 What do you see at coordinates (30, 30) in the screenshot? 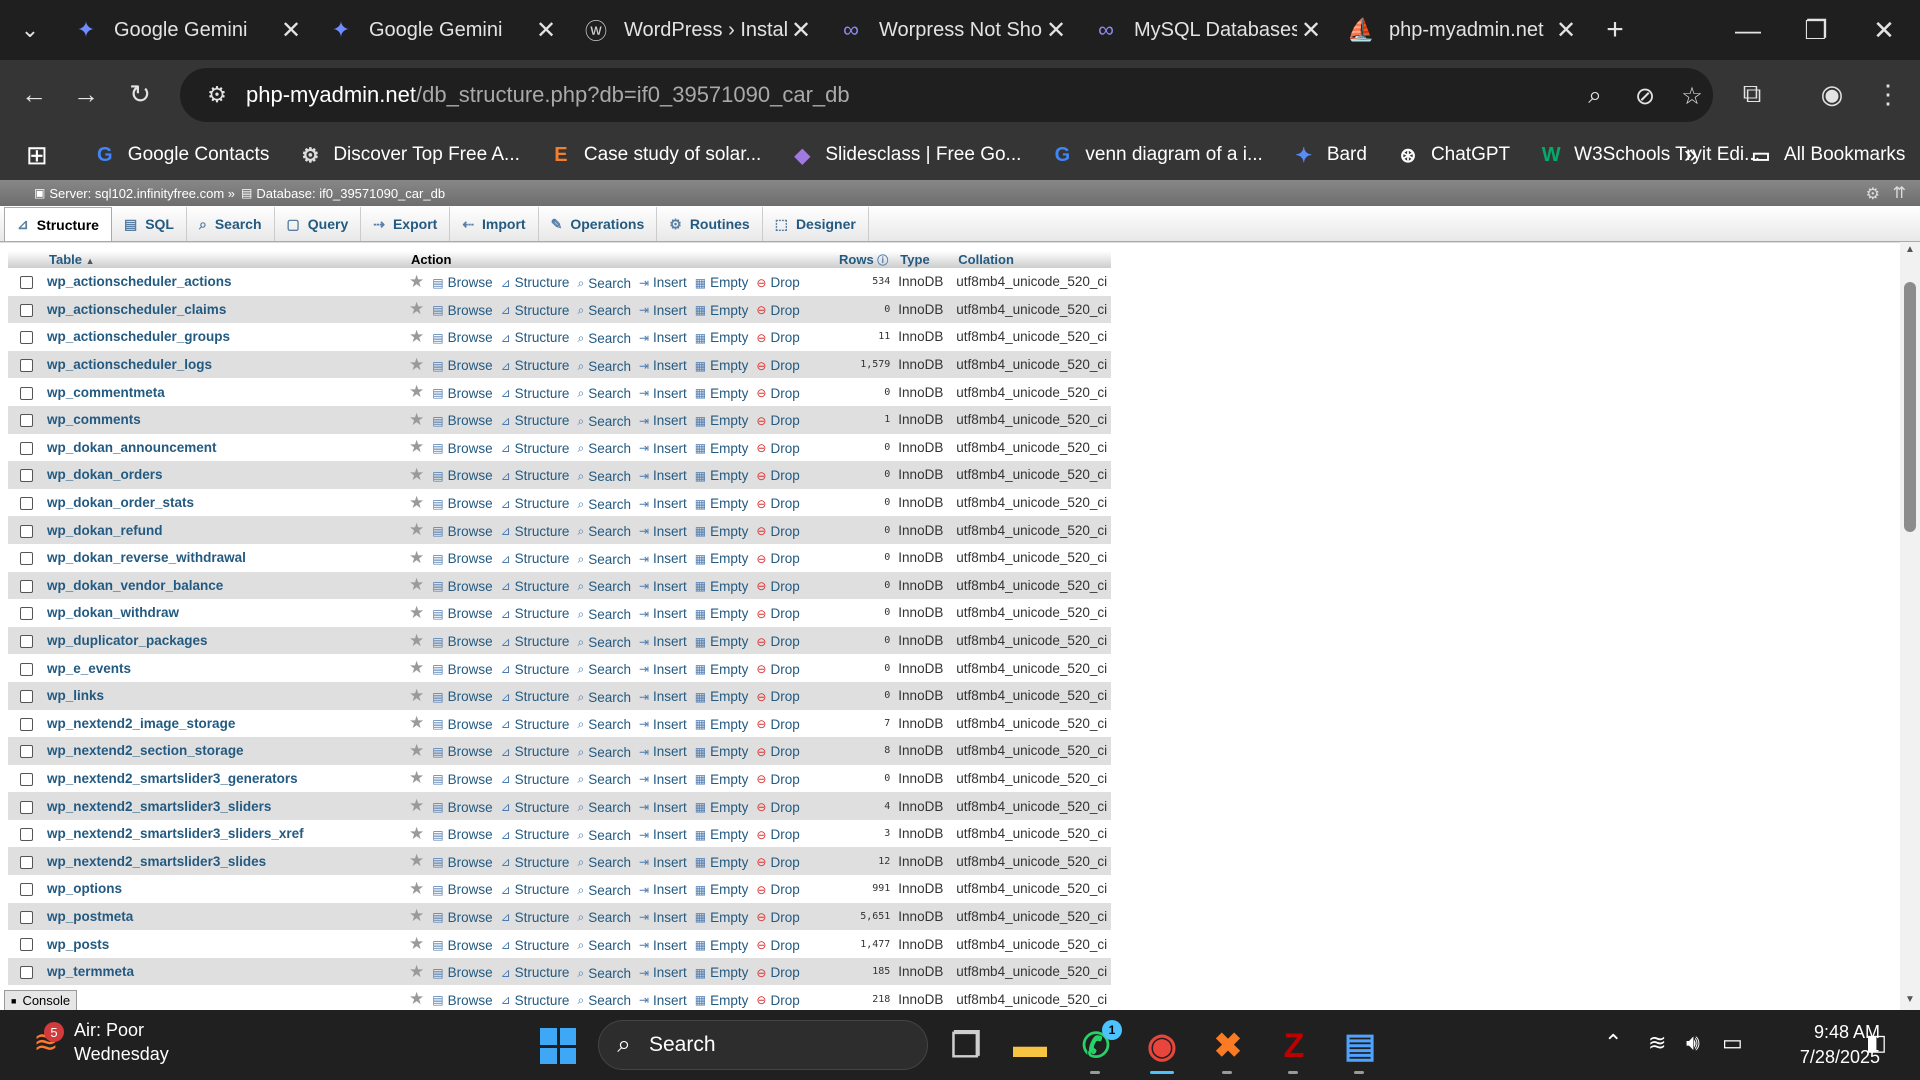
I see `tab-search-chevron-icon: ⌄` at bounding box center [30, 30].